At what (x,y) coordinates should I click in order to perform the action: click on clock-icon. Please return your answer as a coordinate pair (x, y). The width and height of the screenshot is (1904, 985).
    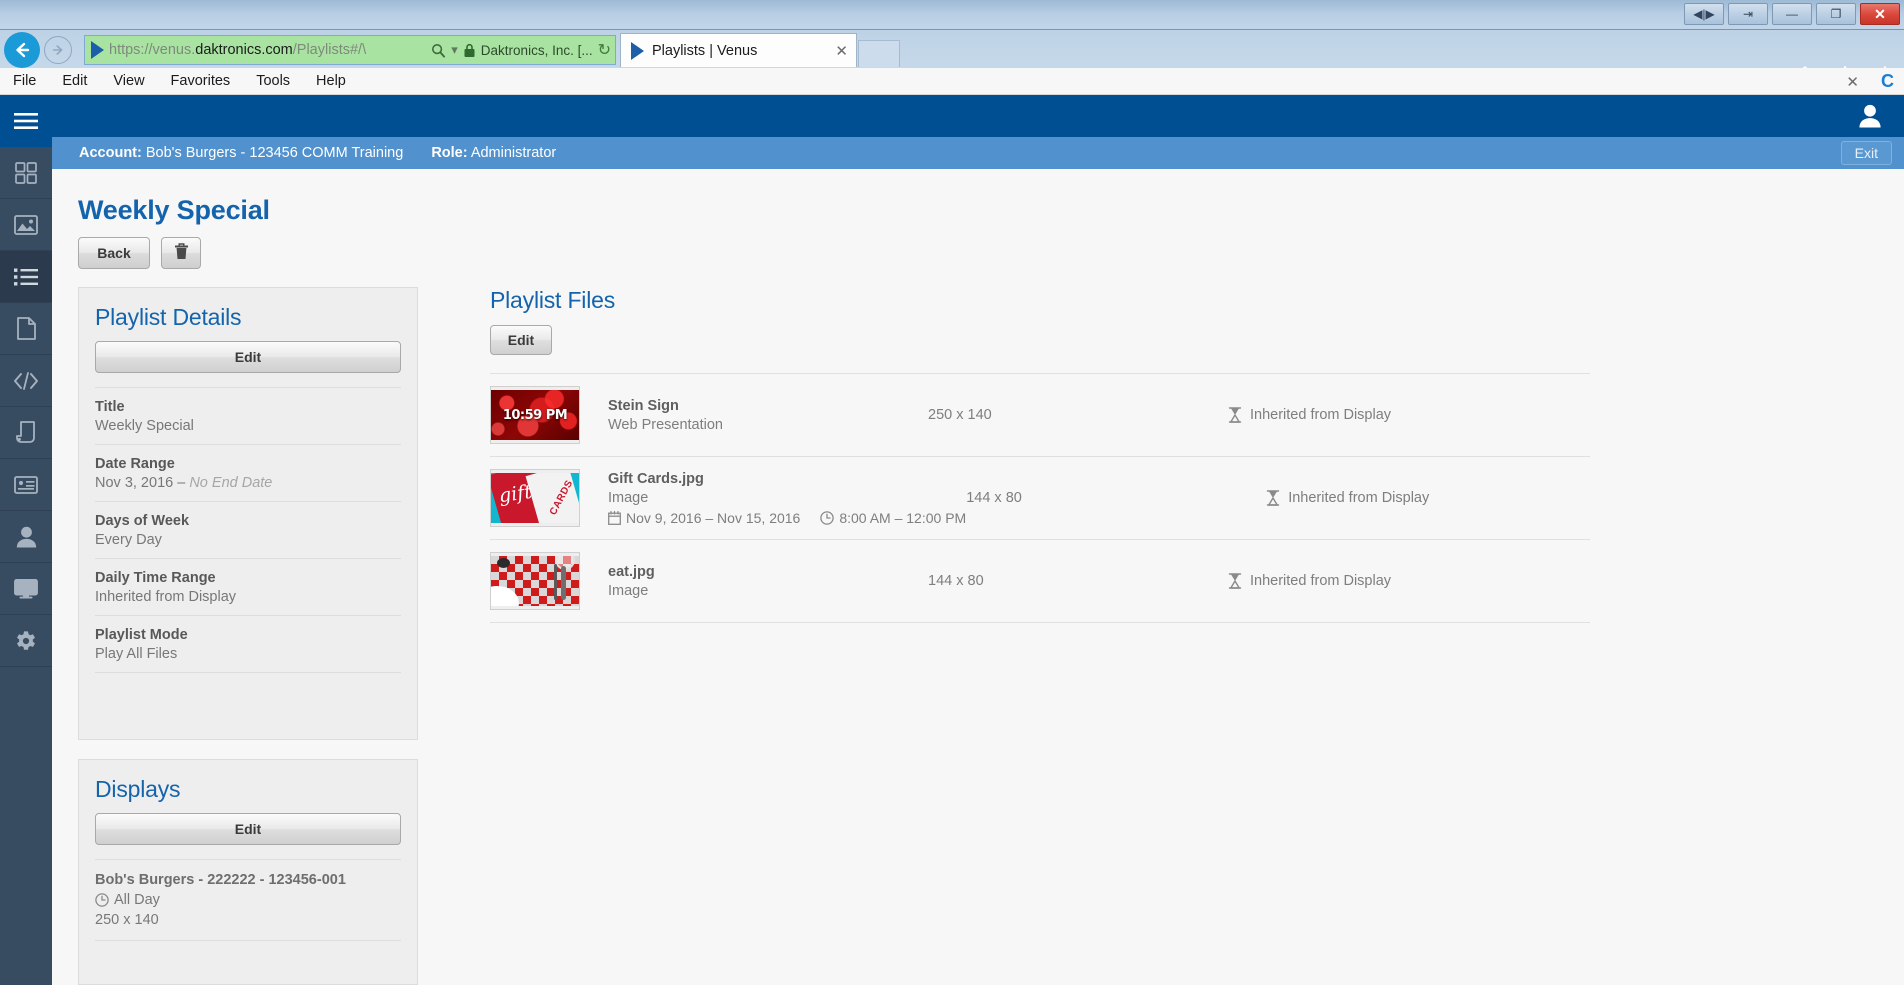
    Looking at the image, I should click on (102, 900).